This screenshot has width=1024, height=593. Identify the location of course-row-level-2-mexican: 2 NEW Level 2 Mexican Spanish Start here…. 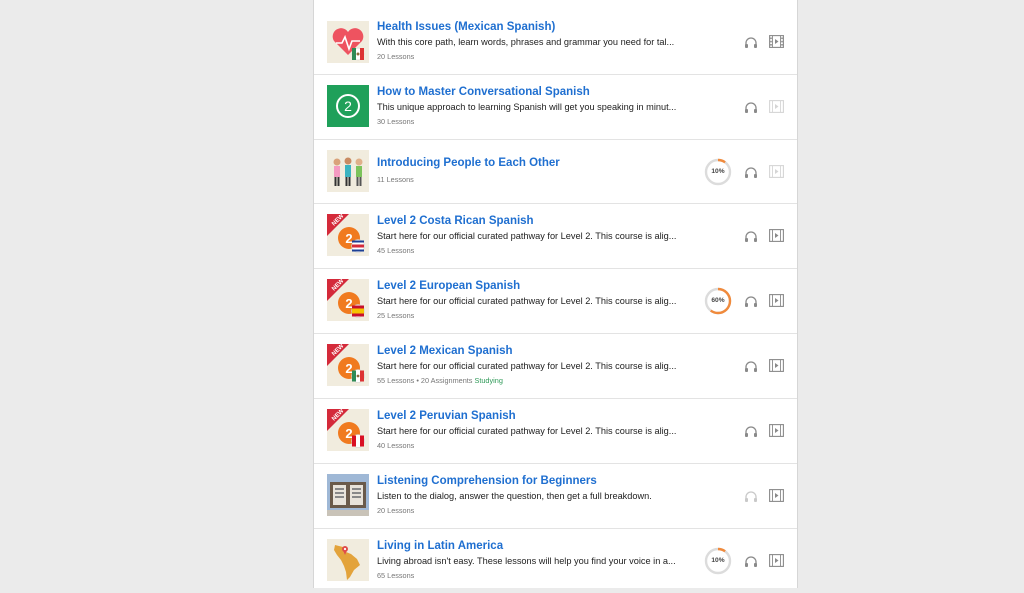
(555, 365).